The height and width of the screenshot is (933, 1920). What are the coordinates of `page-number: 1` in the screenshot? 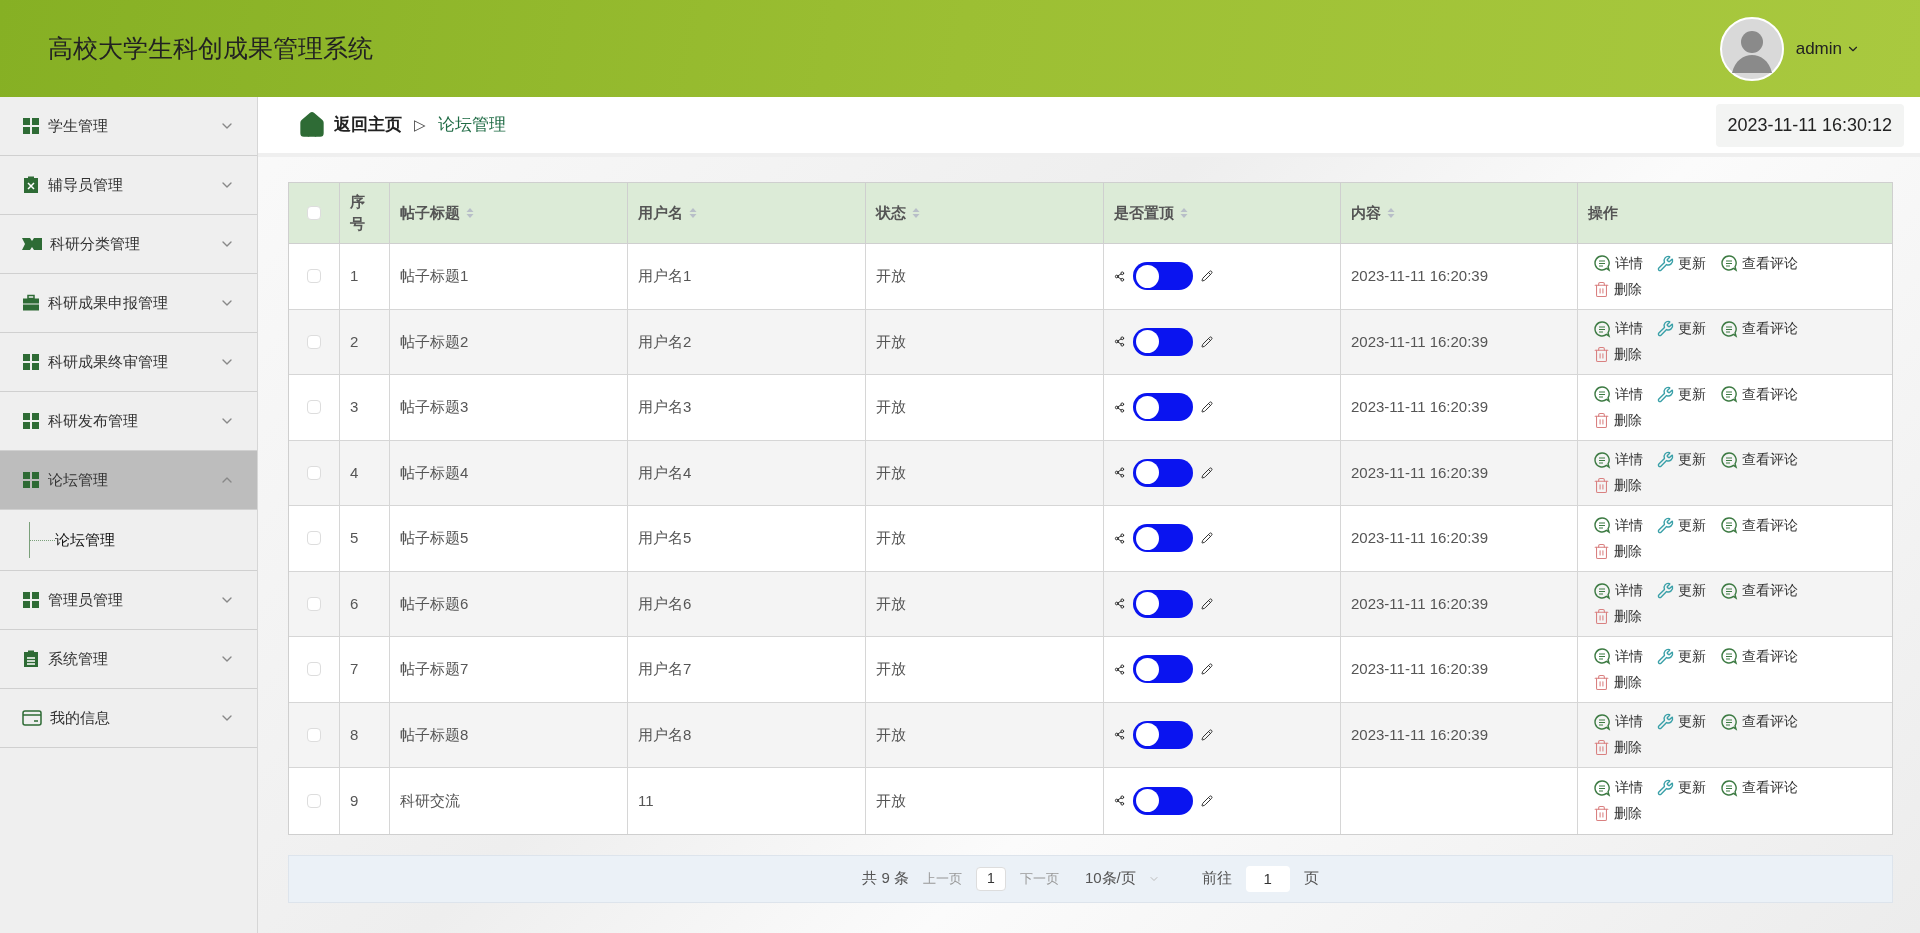 It's located at (990, 878).